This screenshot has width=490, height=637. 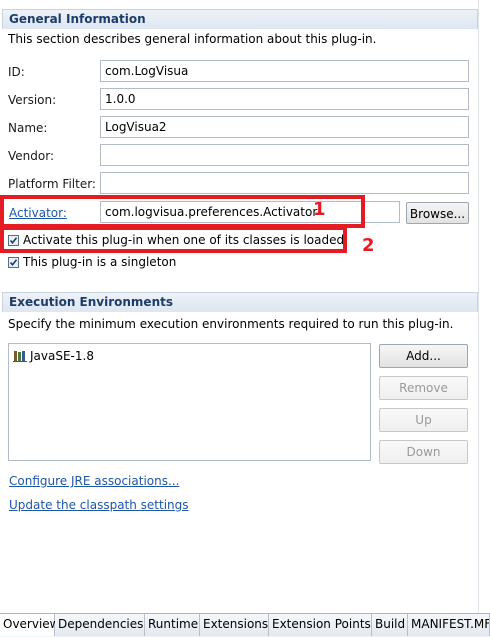 I want to click on checkmark-icon, so click(x=13, y=262).